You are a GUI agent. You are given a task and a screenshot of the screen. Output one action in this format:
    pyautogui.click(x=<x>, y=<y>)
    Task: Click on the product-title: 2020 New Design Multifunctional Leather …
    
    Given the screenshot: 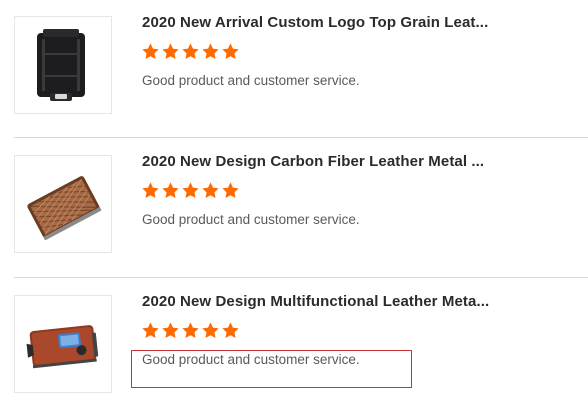 What is the action you would take?
    pyautogui.click(x=315, y=301)
    